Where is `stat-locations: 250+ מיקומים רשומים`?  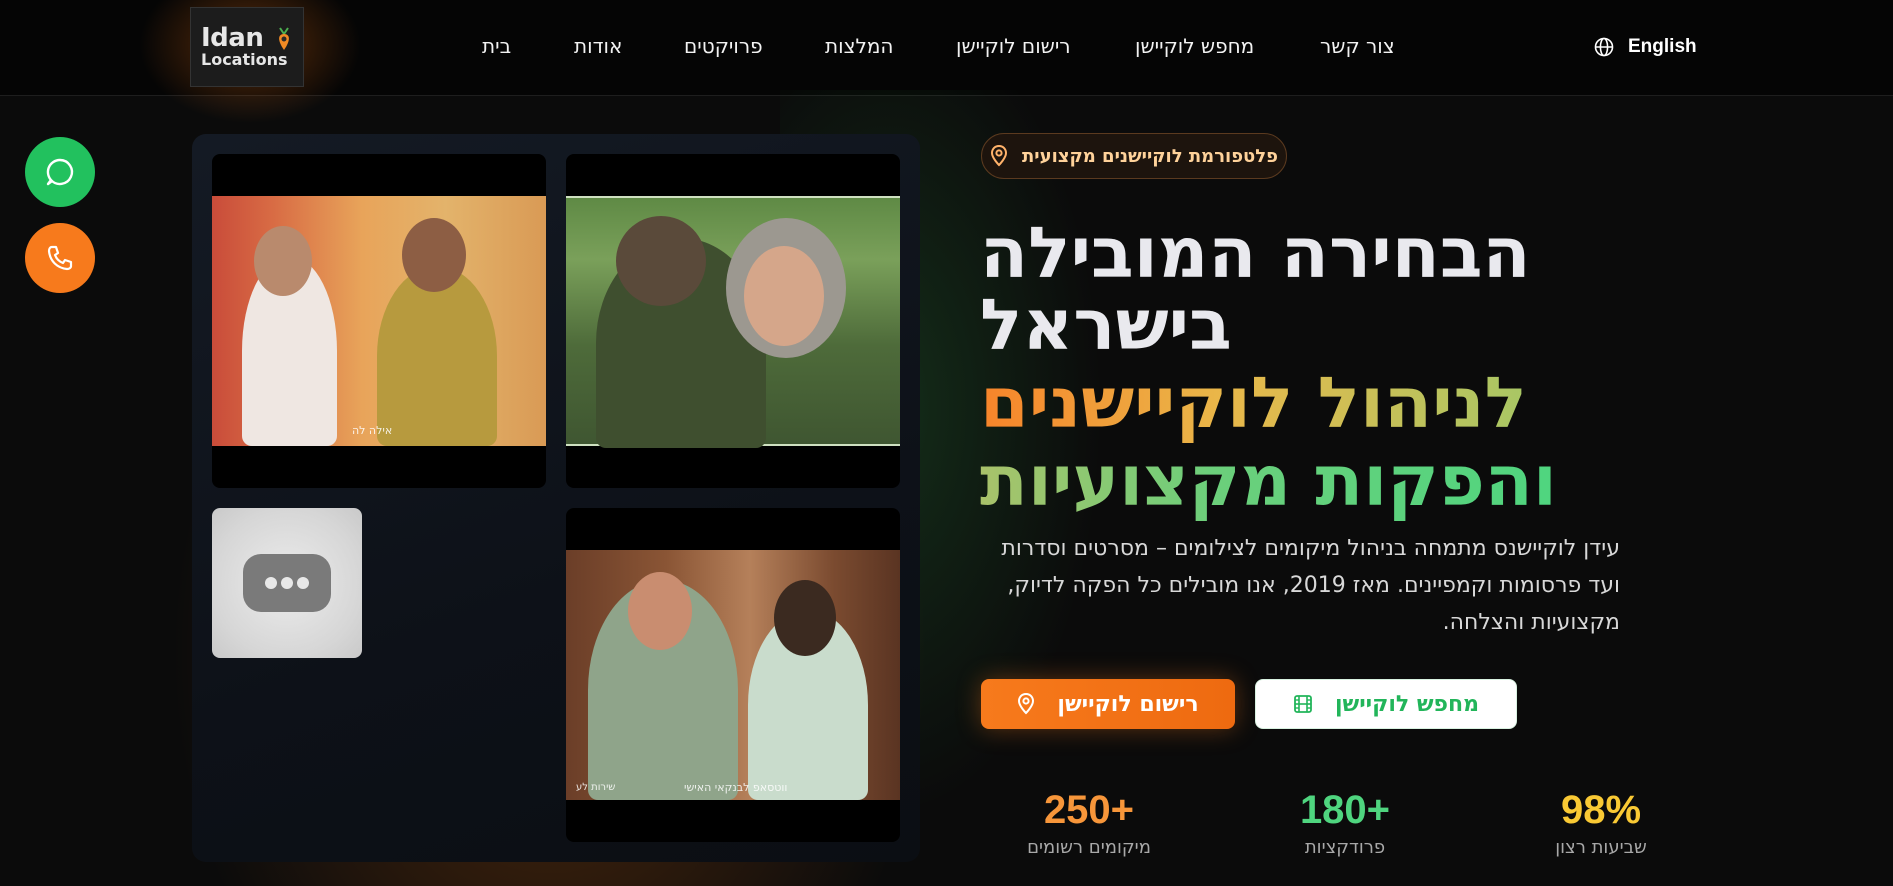
stat-locations: 250+ מיקומים רשומים is located at coordinates (1089, 822).